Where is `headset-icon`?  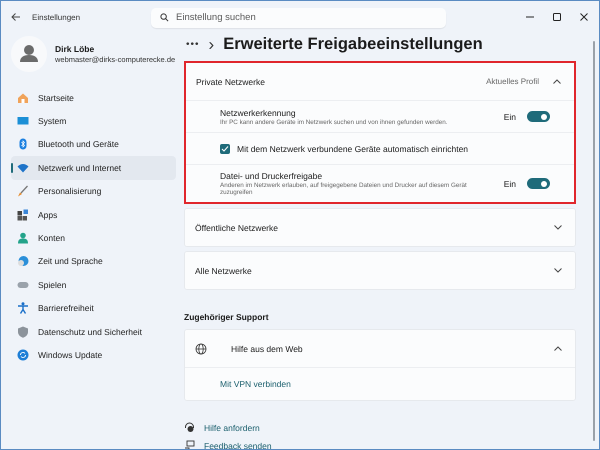
headset-icon is located at coordinates (189, 427).